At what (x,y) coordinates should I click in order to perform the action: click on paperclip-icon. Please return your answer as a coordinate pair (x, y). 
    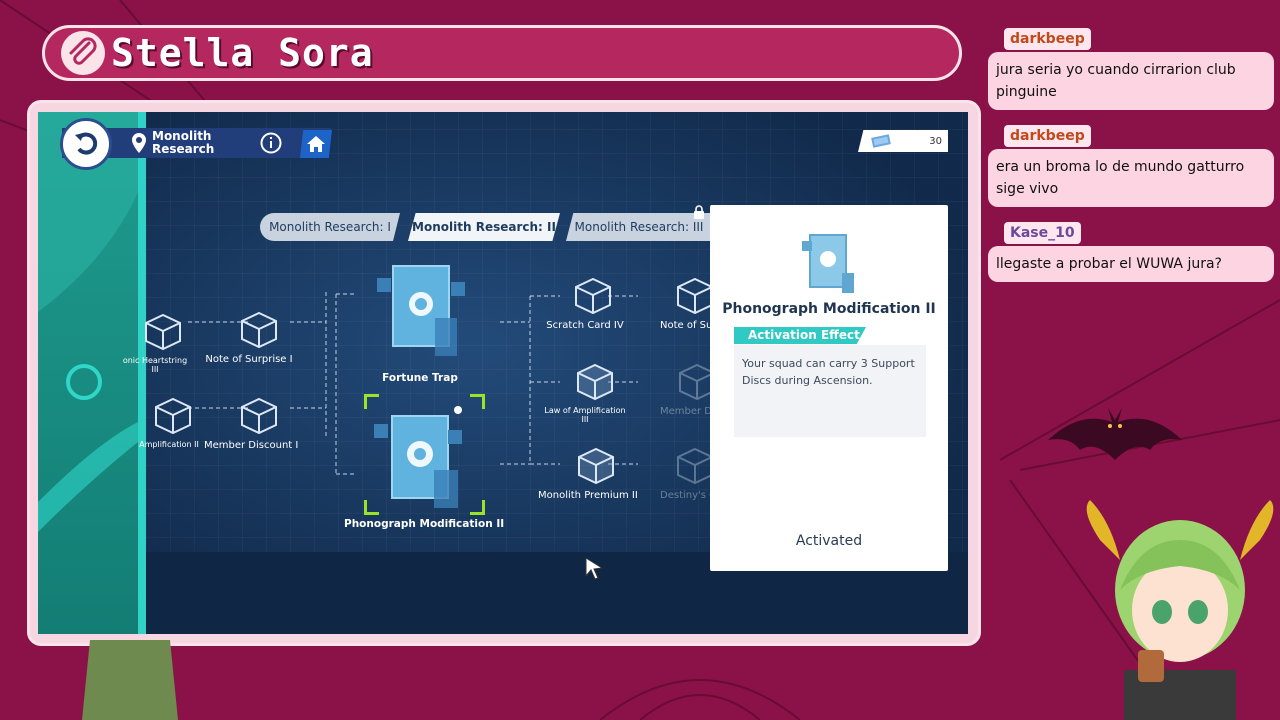
    Looking at the image, I should click on (83, 53).